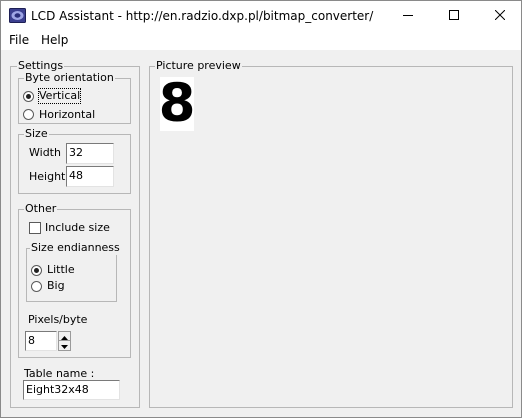 The width and height of the screenshot is (522, 418). Describe the element at coordinates (58, 319) in the screenshot. I see `pixels-per-byte-label: Pixels/byte` at that location.